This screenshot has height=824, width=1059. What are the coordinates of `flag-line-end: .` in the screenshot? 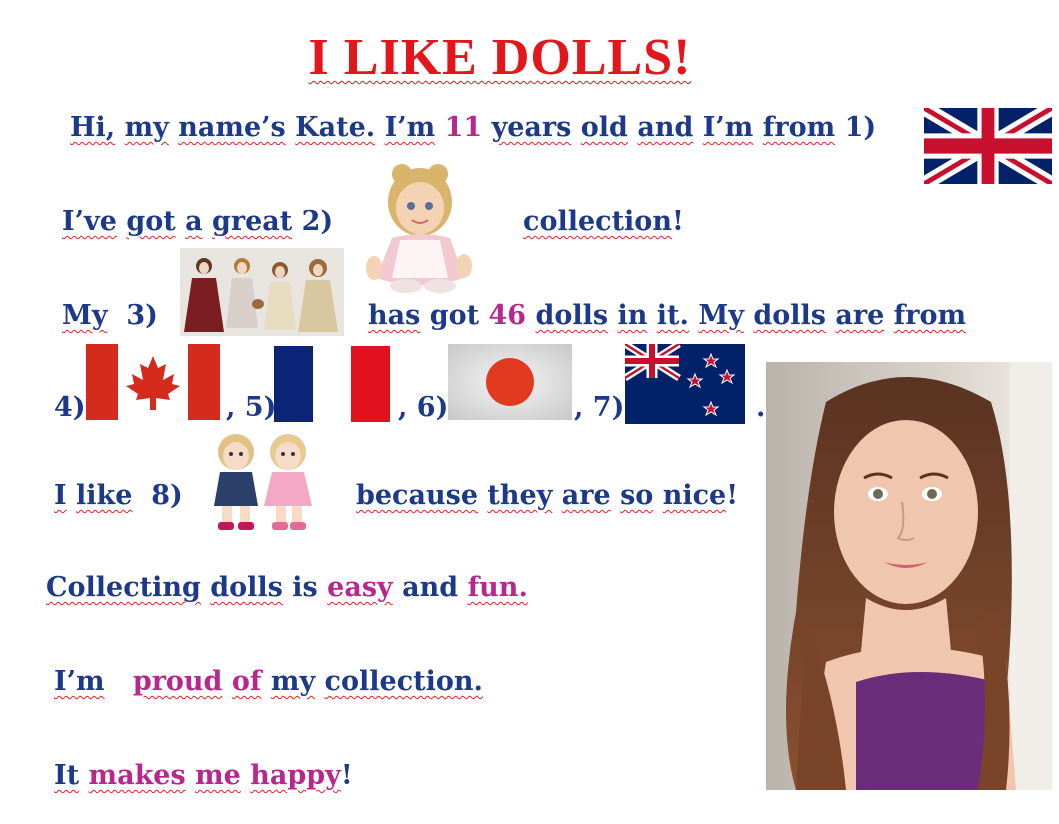 It's located at (761, 407).